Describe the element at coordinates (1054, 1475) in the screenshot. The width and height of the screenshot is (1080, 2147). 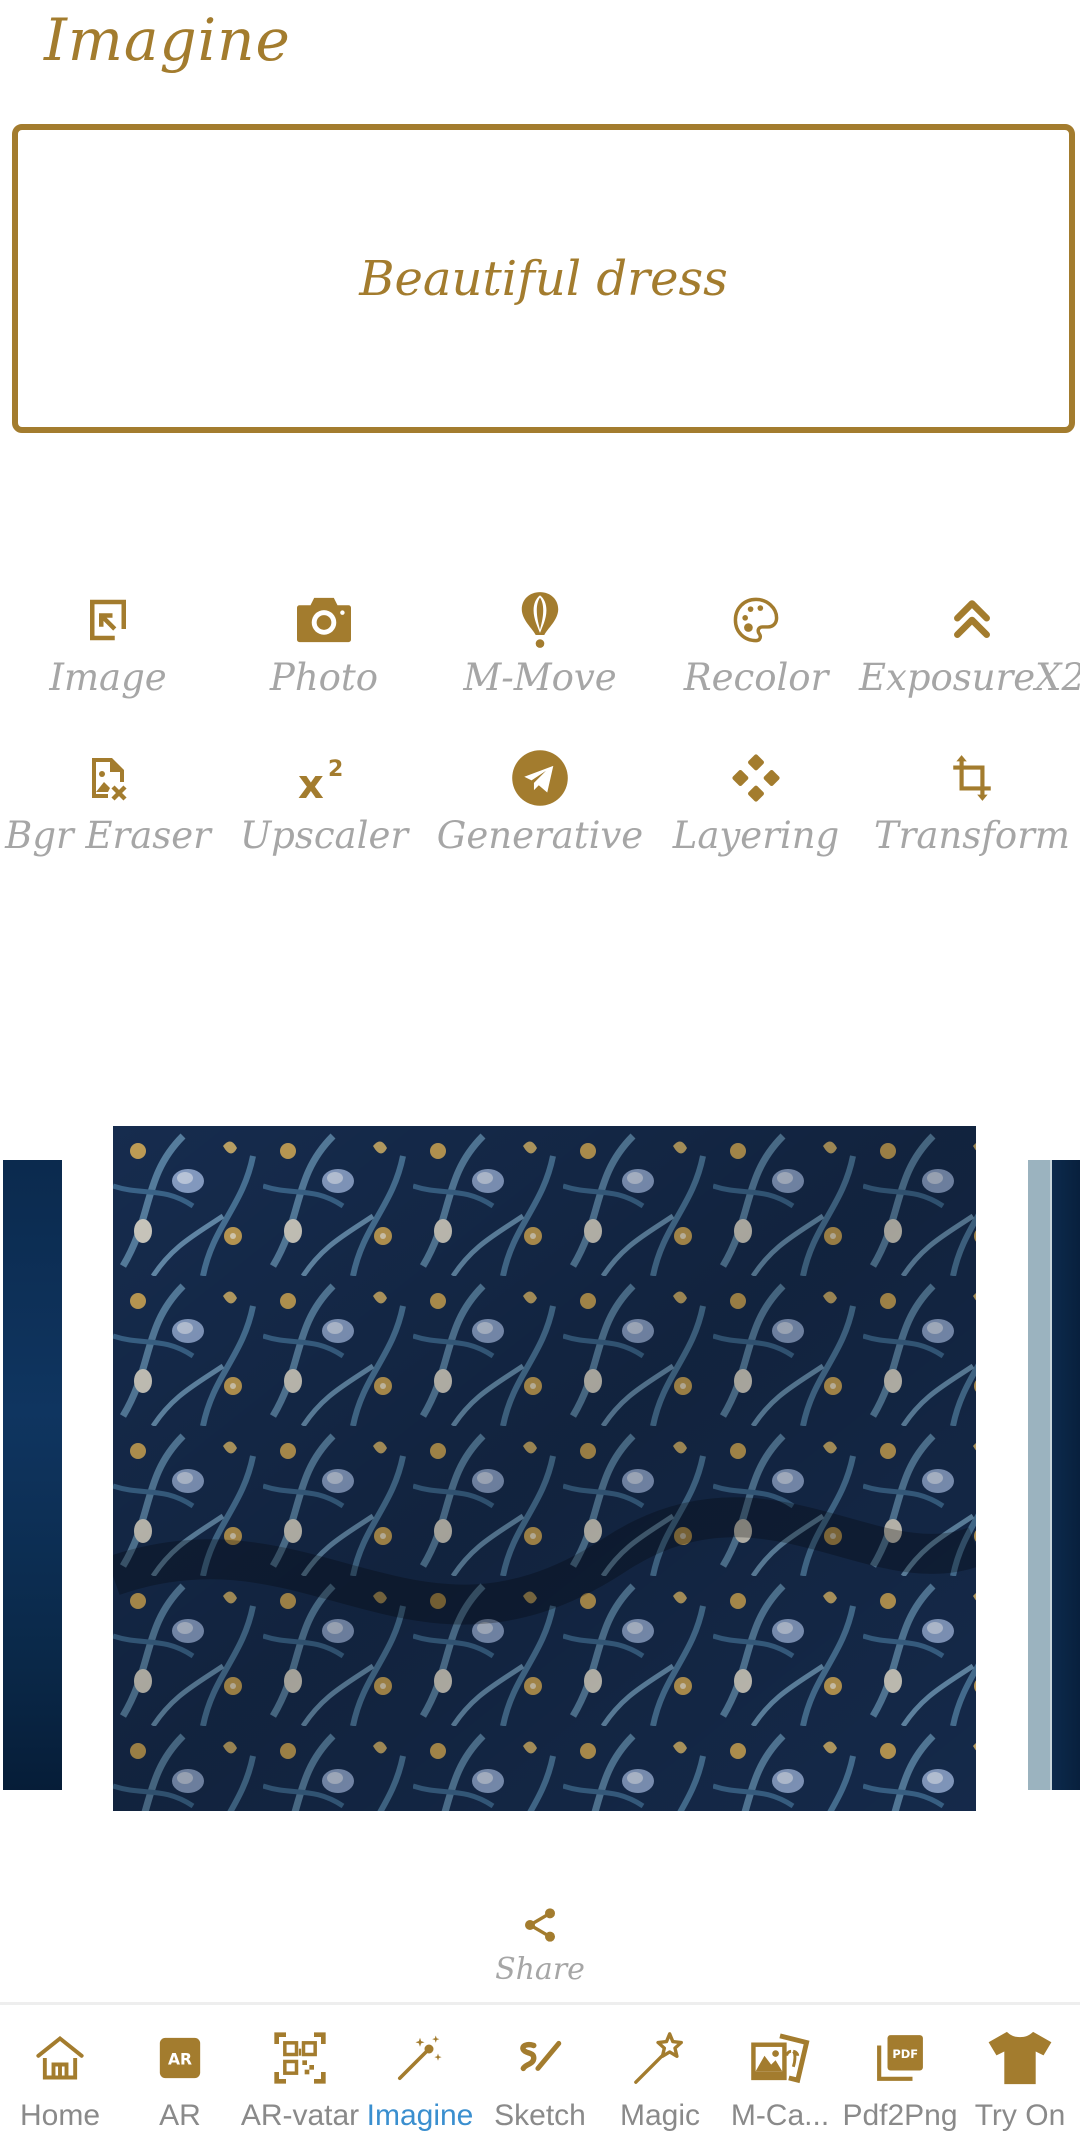
I see `next-image-preview` at that location.